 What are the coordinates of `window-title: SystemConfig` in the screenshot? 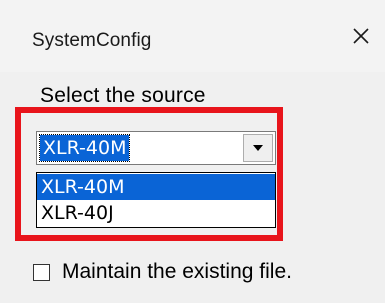 It's located at (92, 40).